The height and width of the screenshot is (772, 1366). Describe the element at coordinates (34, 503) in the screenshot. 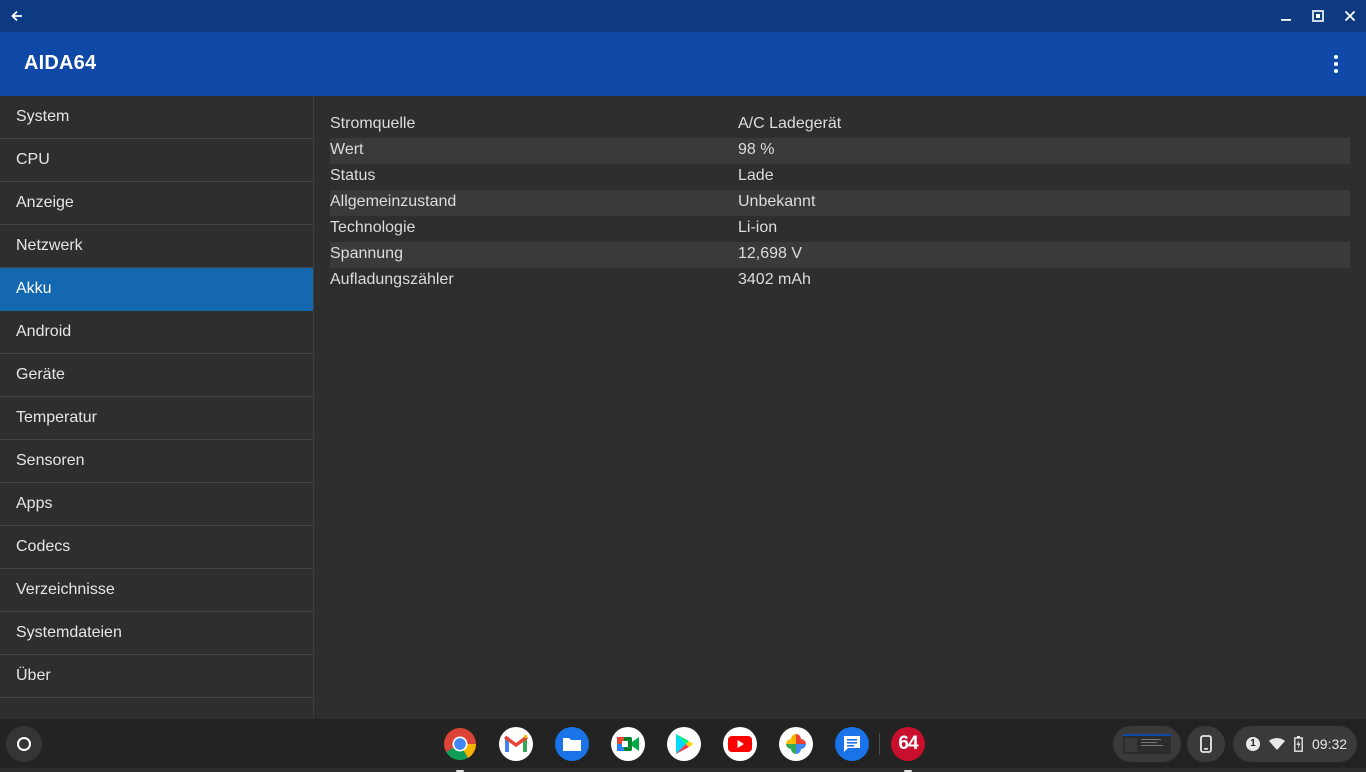

I see `sidebar-item-label: Apps` at that location.